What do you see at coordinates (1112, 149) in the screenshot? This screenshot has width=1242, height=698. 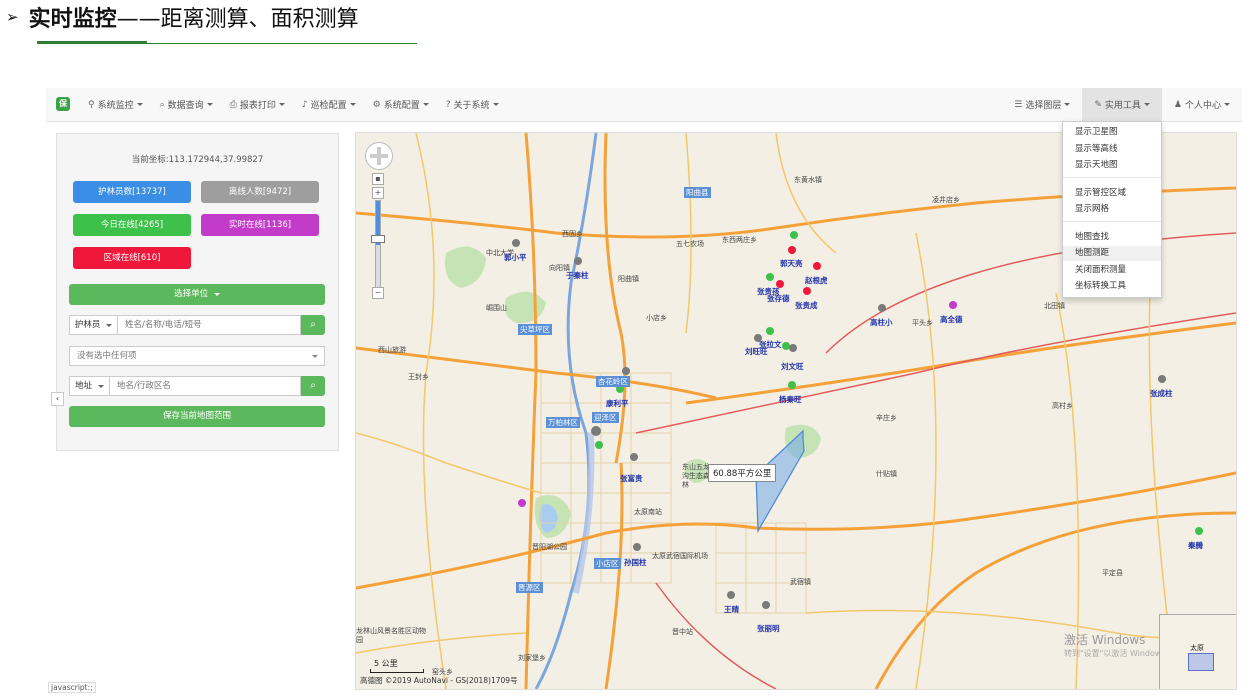 I see `menu-show-contour: 显示等高线` at bounding box center [1112, 149].